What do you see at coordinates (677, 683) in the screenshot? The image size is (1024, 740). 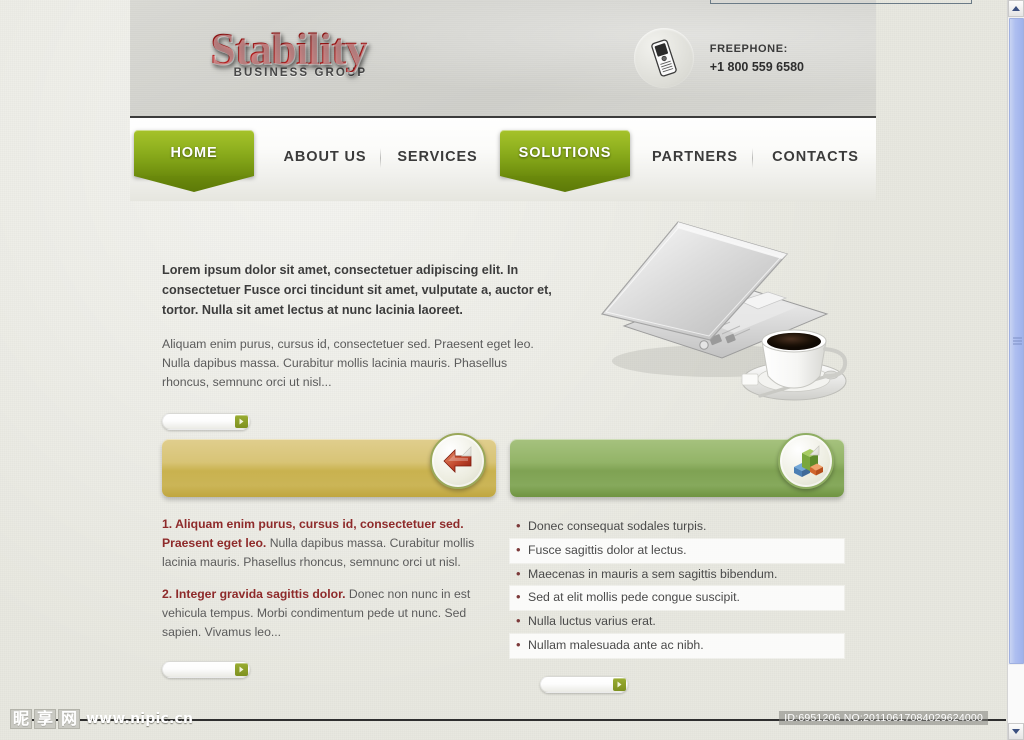 I see `right-column-footer` at bounding box center [677, 683].